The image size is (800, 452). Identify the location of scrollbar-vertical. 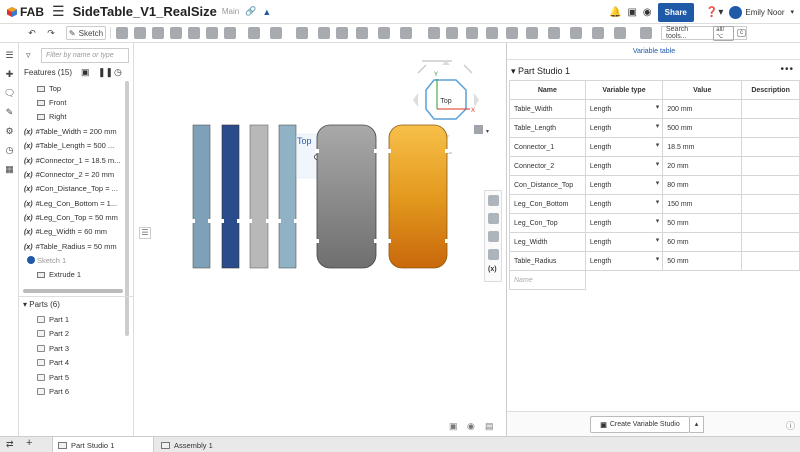
(127, 208).